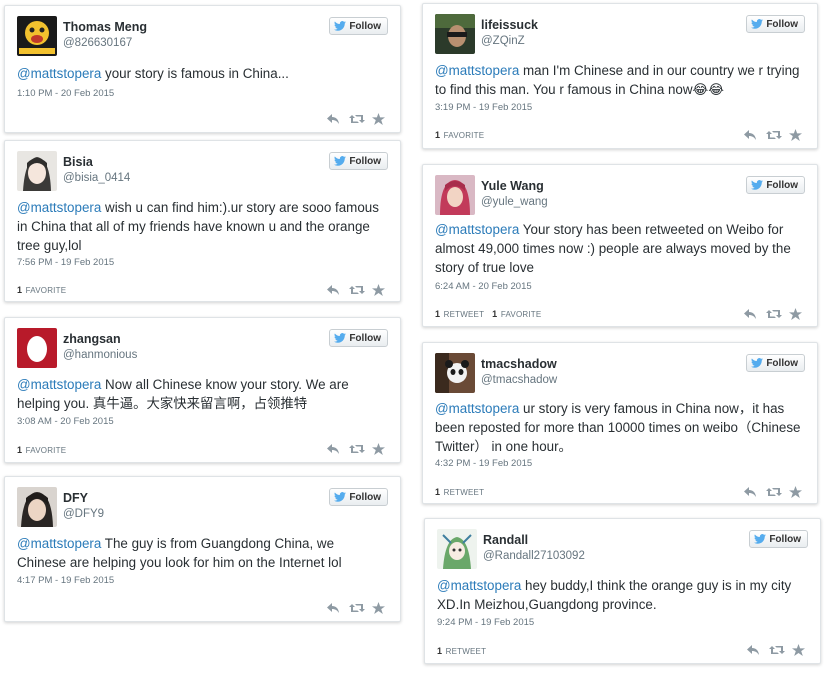 This screenshot has height=677, width=830. I want to click on tweet-timestamp: 1:10 PM - 20 Feb 2015, so click(65, 93).